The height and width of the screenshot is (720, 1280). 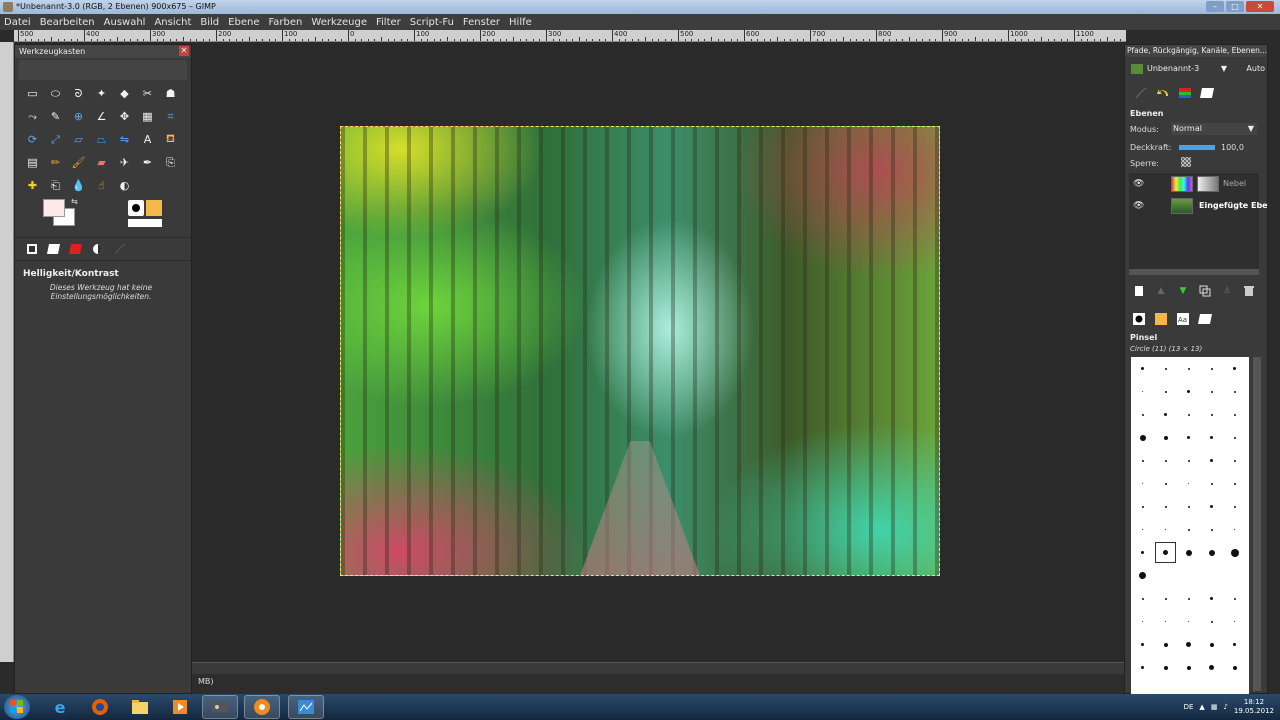 I want to click on rotate-icon: ⟳, so click(x=32, y=139).